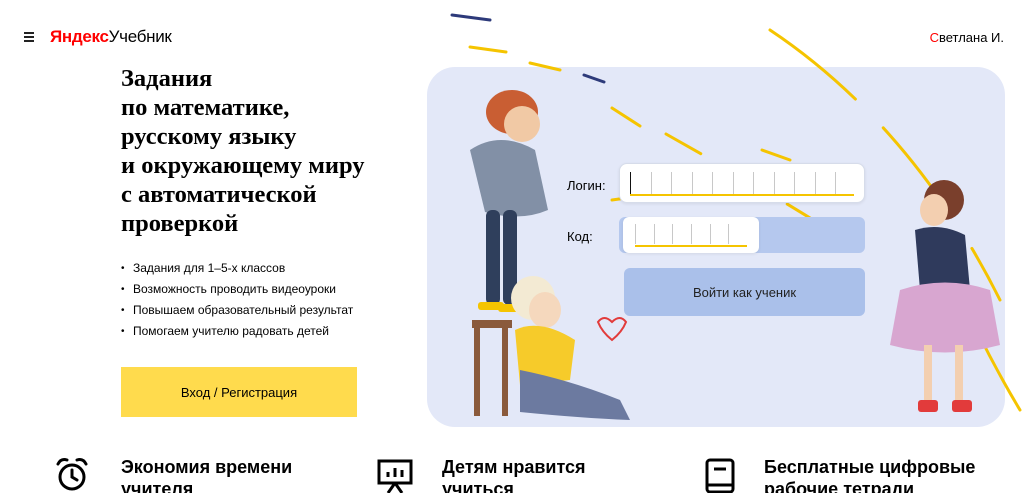 The width and height of the screenshot is (1026, 493). I want to click on presentation-chart-icon, so click(395, 476).